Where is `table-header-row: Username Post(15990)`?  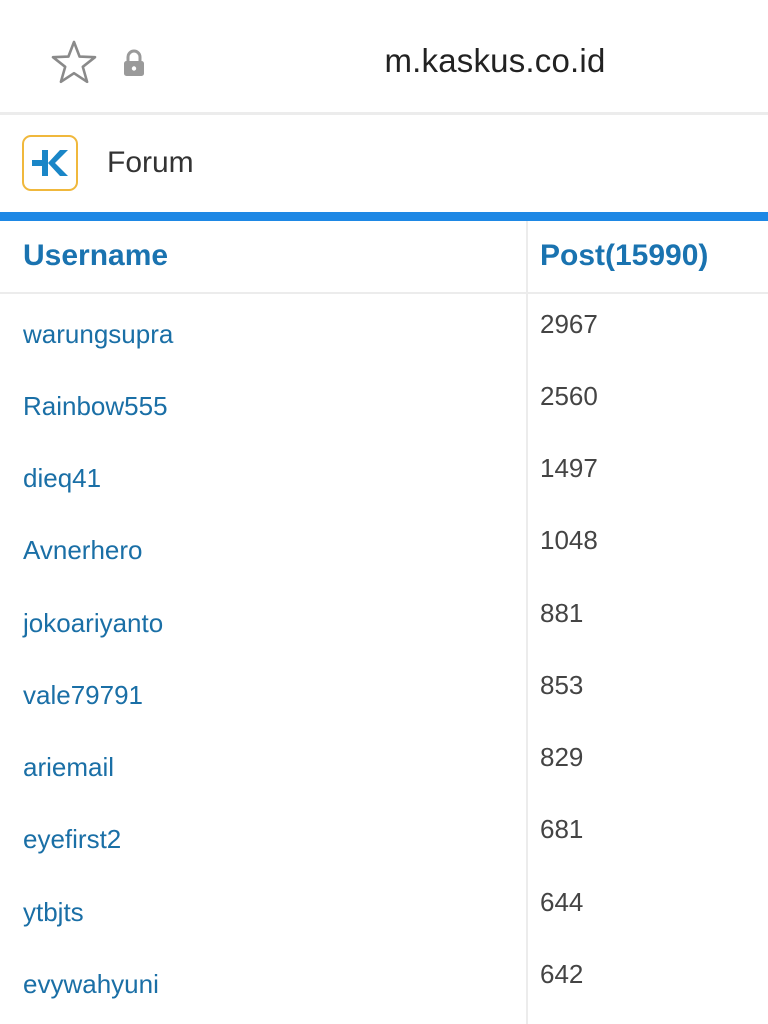 table-header-row: Username Post(15990) is located at coordinates (384, 257).